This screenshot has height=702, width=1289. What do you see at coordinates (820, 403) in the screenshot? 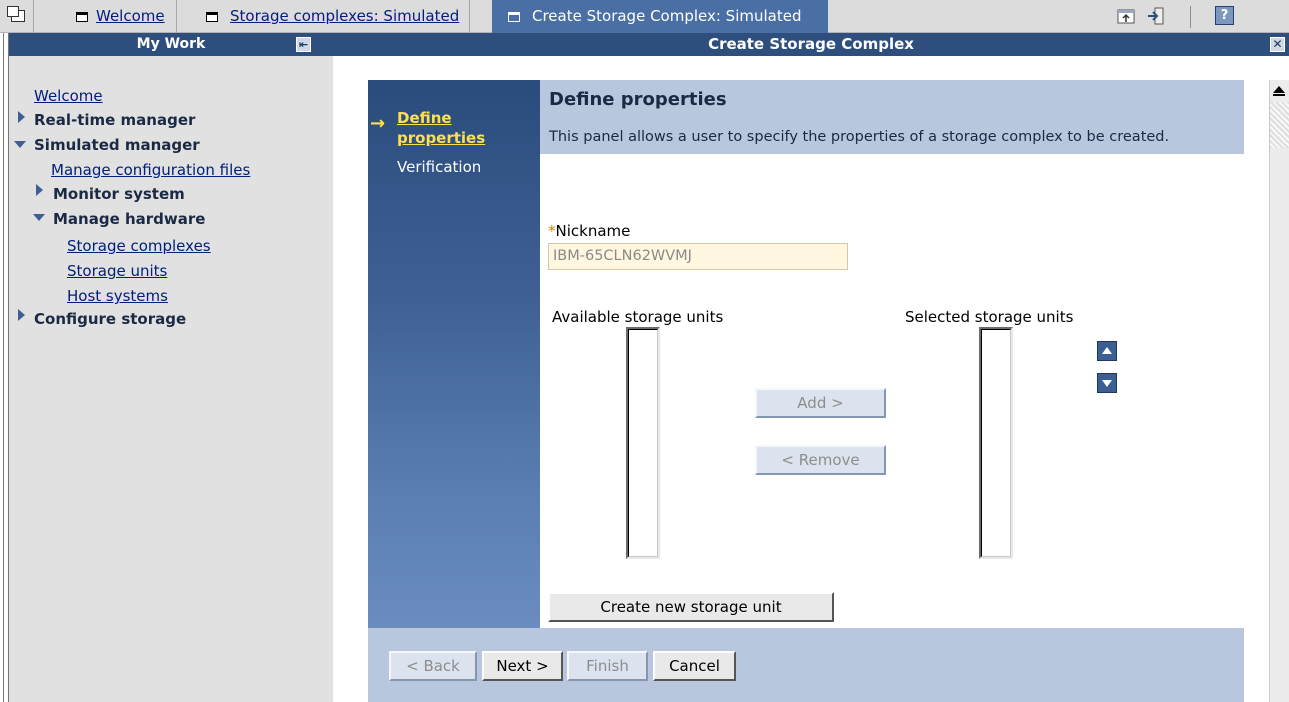
I see `add-button: Add >` at bounding box center [820, 403].